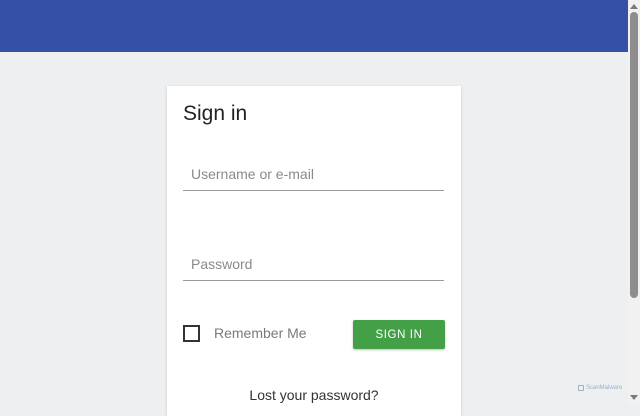 This screenshot has width=640, height=416. I want to click on remember-me-checkbox, so click(191, 333).